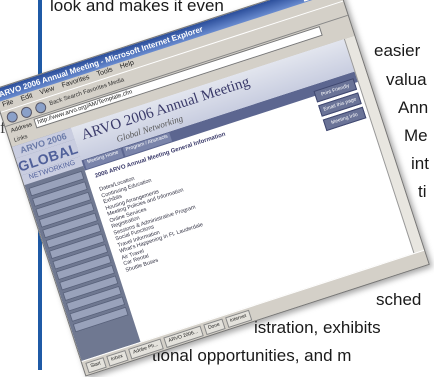 This screenshot has height=377, width=434. Describe the element at coordinates (137, 7) in the screenshot. I see `article-line-1: look and makes it even` at that location.